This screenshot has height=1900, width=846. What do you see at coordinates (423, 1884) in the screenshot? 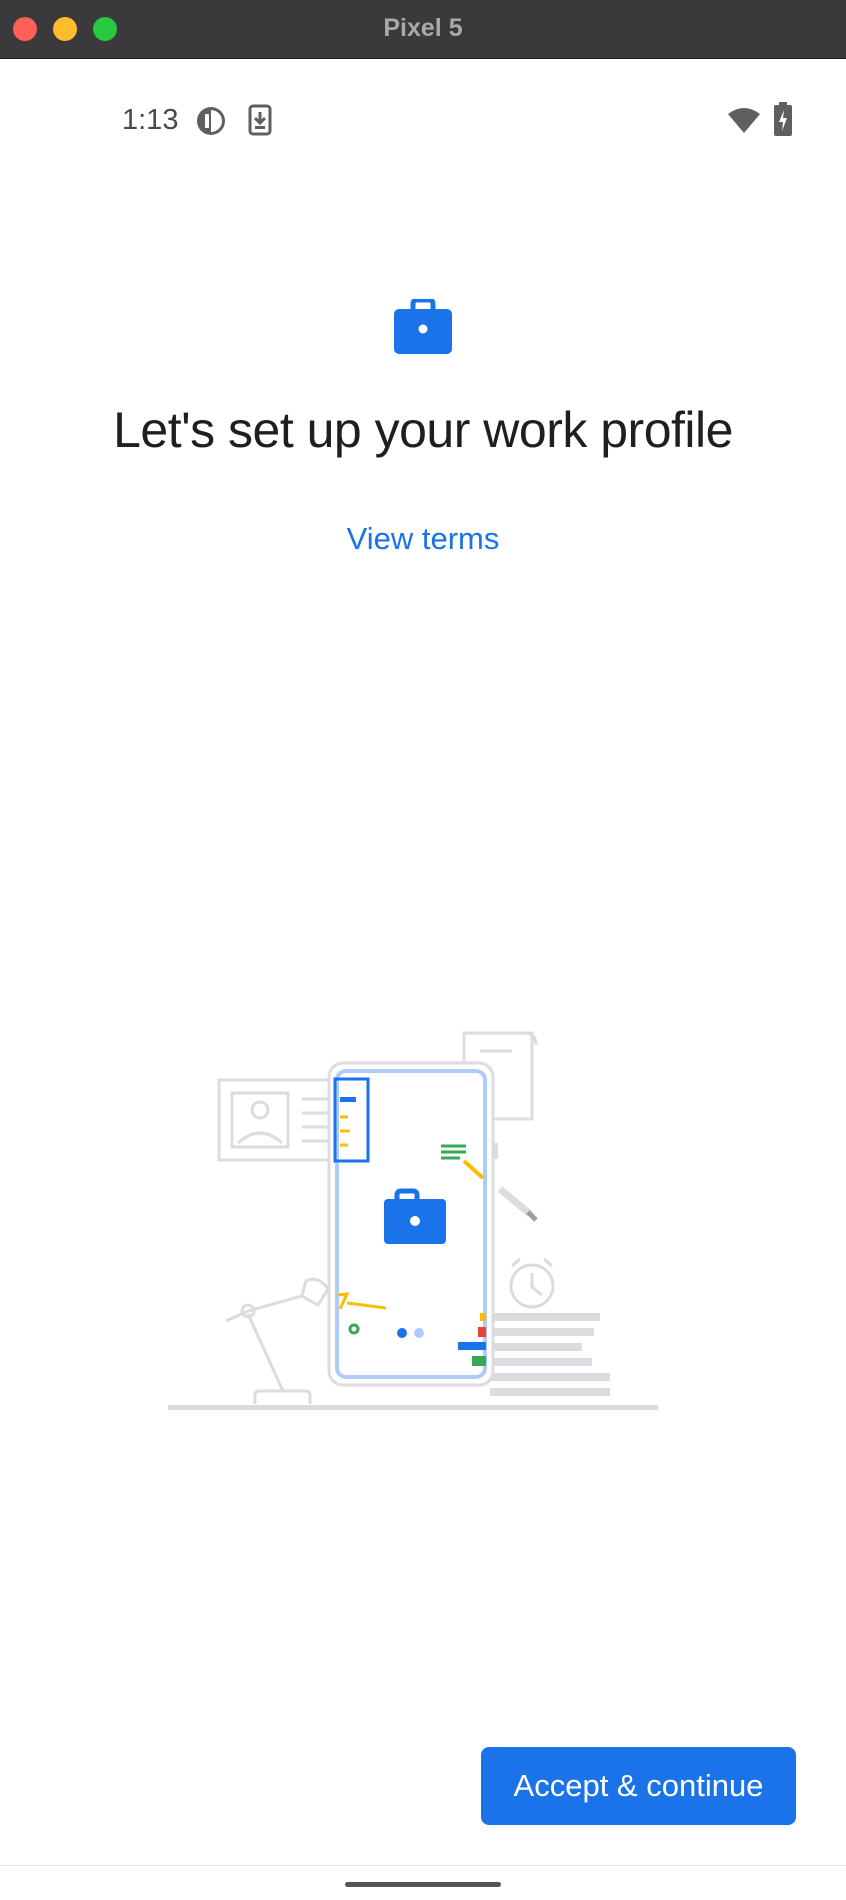
I see `home-gesture-handle` at bounding box center [423, 1884].